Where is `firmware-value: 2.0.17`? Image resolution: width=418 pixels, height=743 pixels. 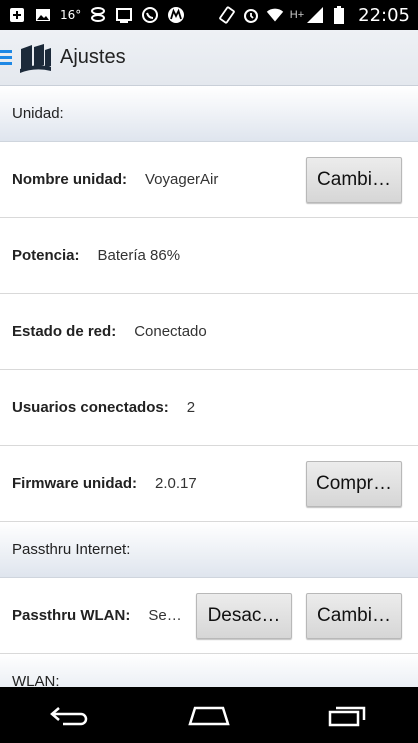 firmware-value: 2.0.17 is located at coordinates (176, 483).